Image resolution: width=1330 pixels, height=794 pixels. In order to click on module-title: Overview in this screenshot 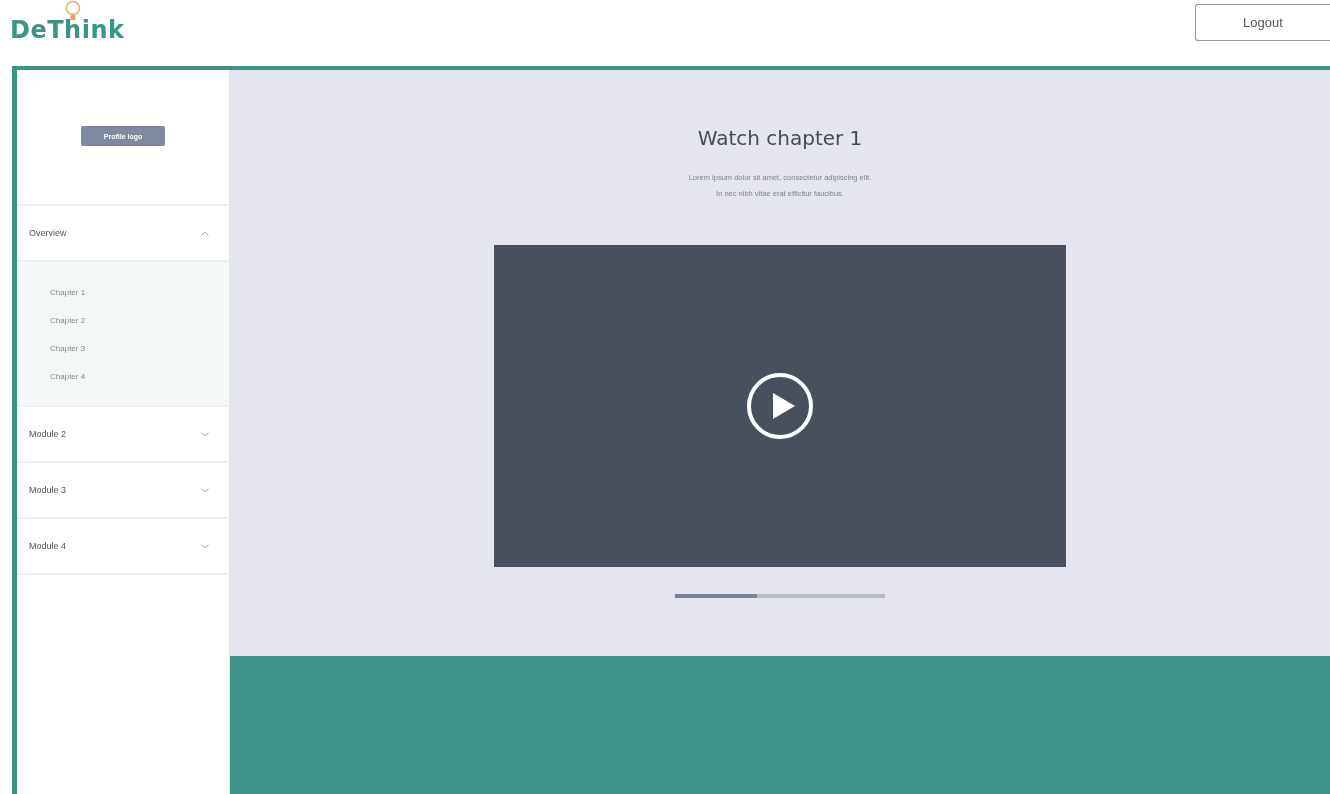, I will do `click(48, 233)`.